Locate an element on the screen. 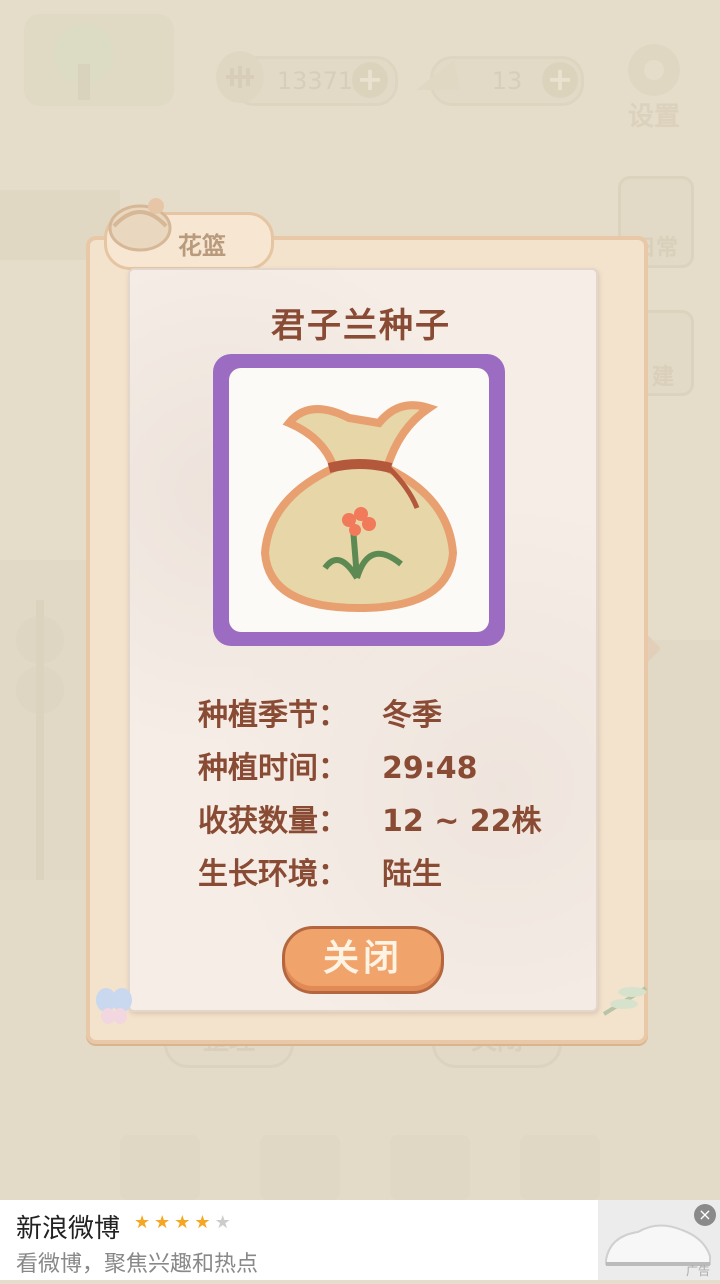 Image resolution: width=720 pixels, height=1284 pixels. info-value: 29:48 is located at coordinates (430, 768).